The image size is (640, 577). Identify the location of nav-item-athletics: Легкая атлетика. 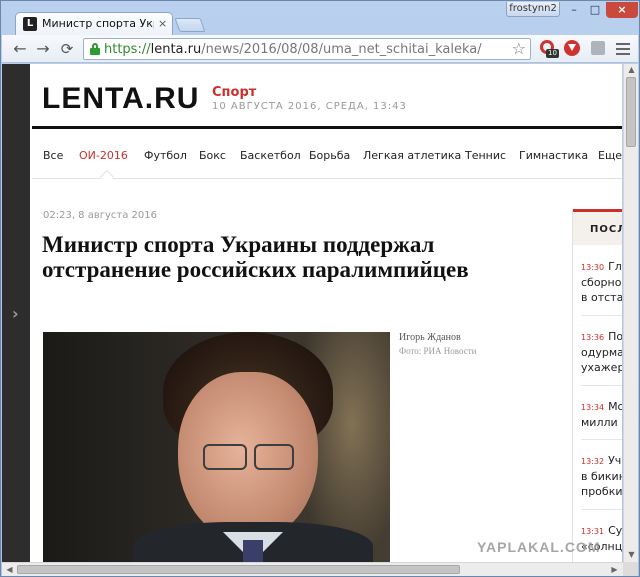
(412, 156).